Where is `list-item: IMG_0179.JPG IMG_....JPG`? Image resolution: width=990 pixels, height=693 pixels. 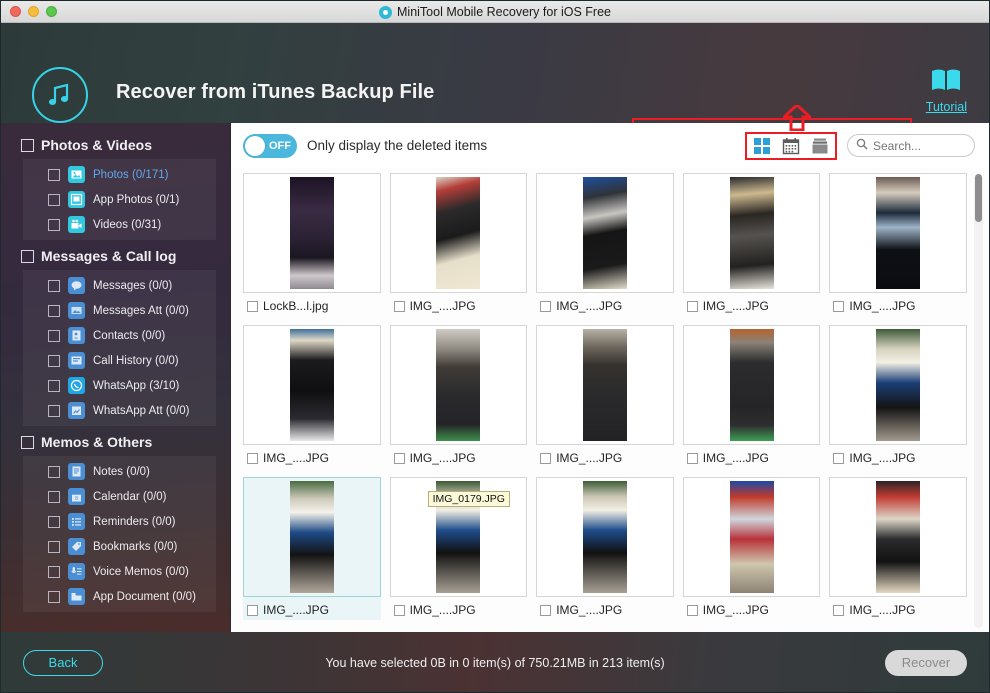
list-item: IMG_0179.JPG IMG_....JPG is located at coordinates (458, 548).